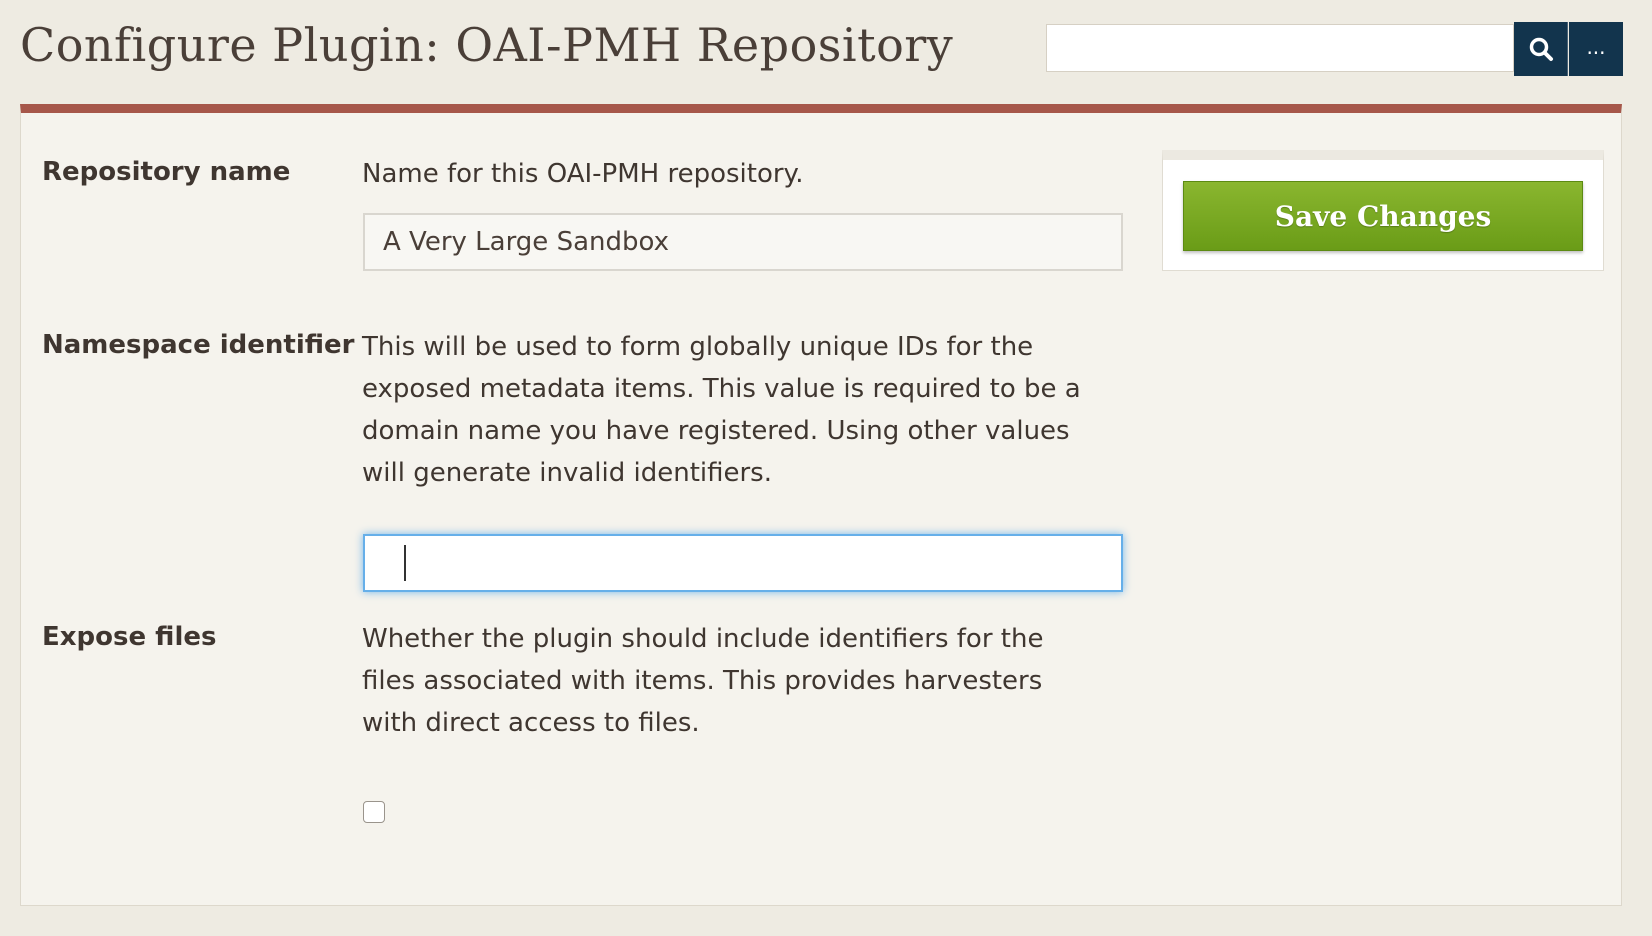 The height and width of the screenshot is (936, 1652). I want to click on repository-name-description: Name for this OAI-PMH repository., so click(583, 174).